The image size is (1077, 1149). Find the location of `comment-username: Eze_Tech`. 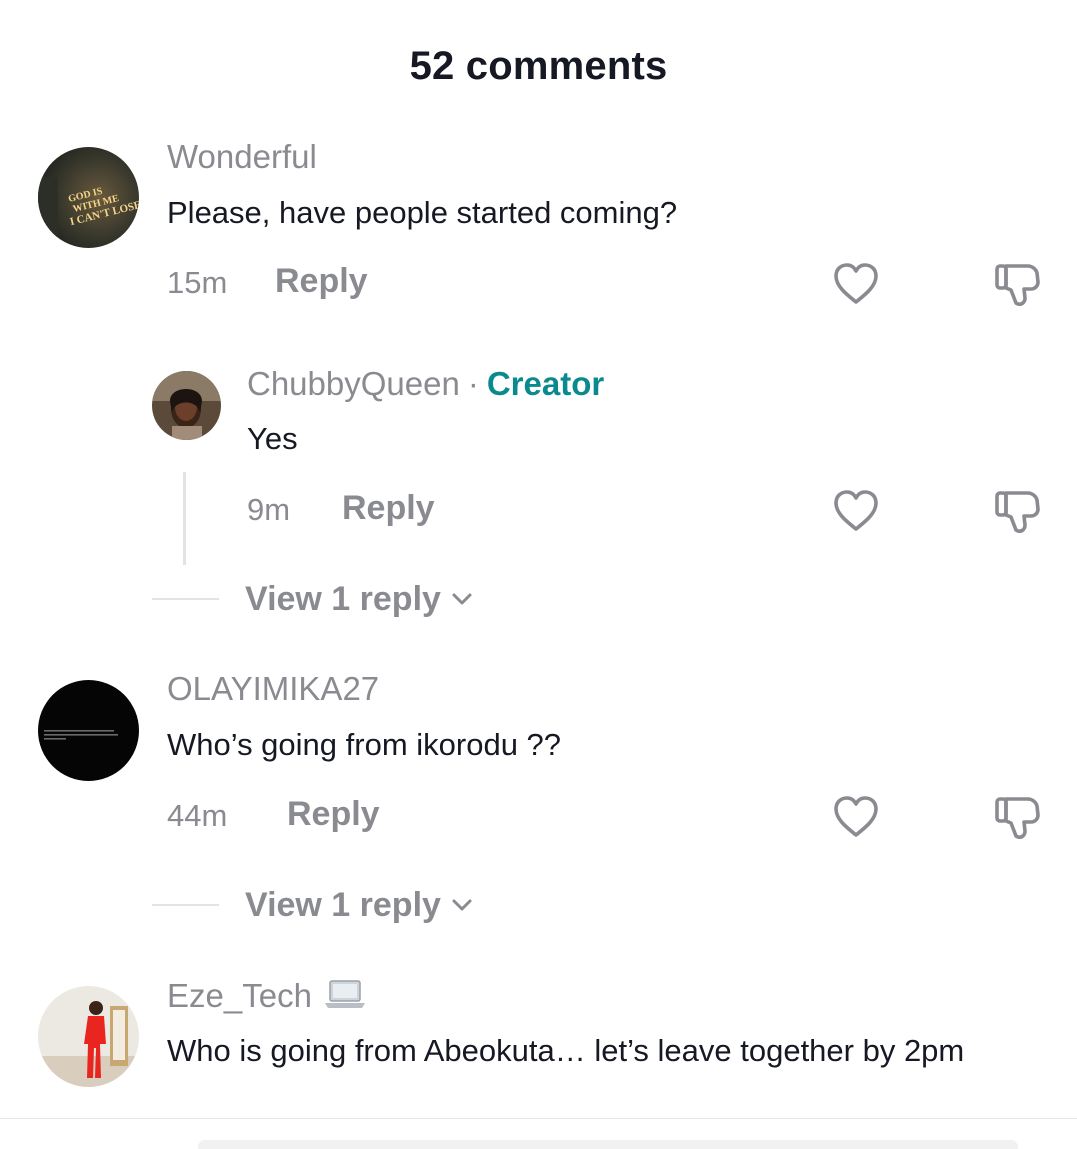

comment-username: Eze_Tech is located at coordinates (267, 998).